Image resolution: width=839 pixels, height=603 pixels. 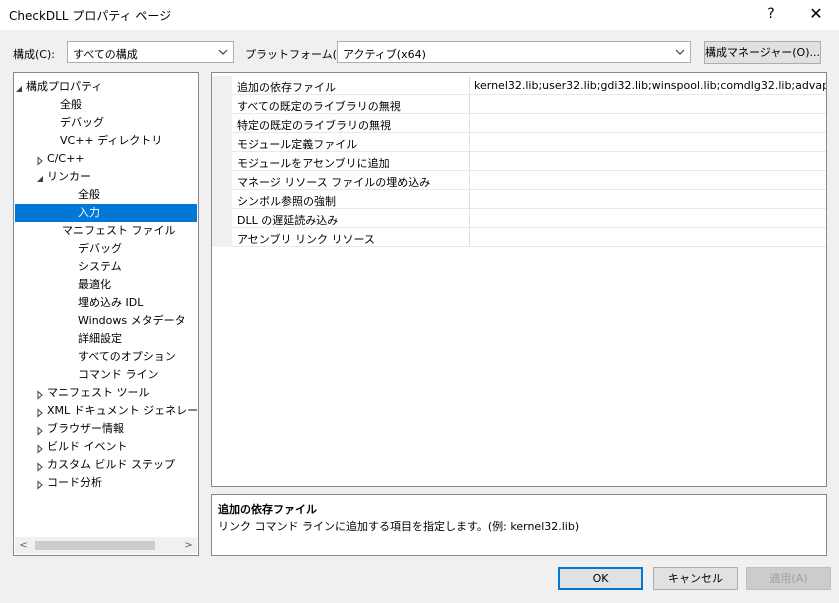 What do you see at coordinates (286, 87) in the screenshot?
I see `property-name: 追加の依存ファイル` at bounding box center [286, 87].